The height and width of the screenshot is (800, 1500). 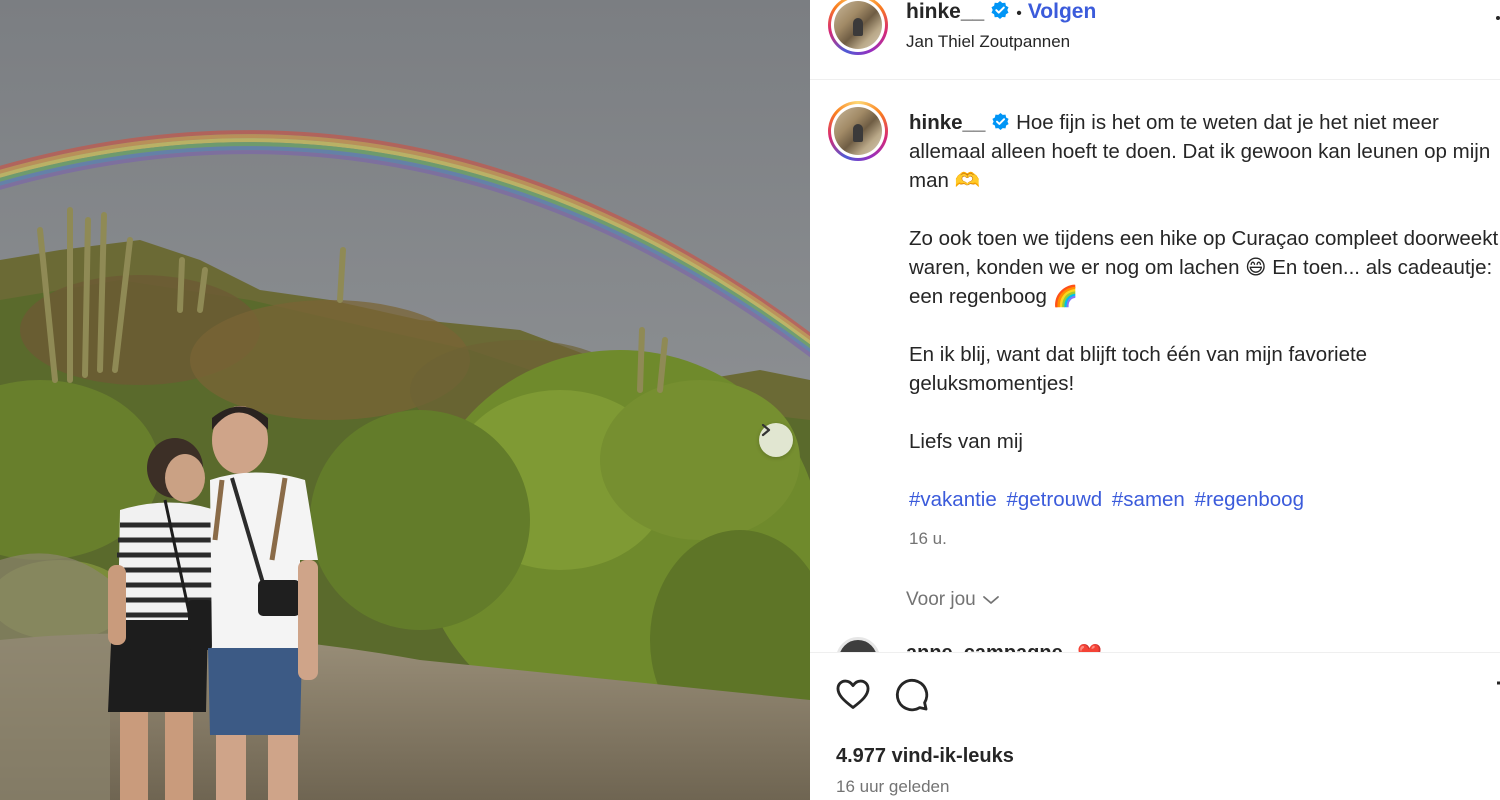 What do you see at coordinates (945, 11) in the screenshot?
I see `username-link: hinke__` at bounding box center [945, 11].